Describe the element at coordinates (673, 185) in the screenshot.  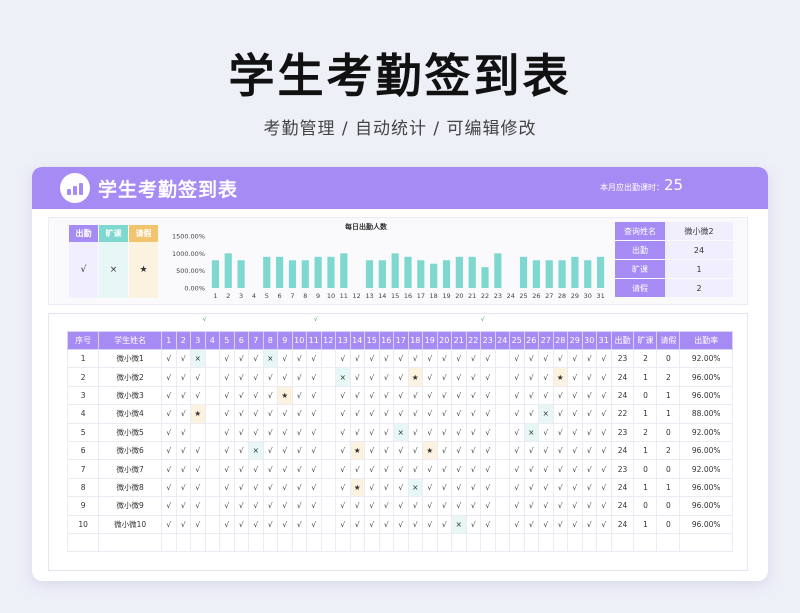
I see `required-days-value: 25` at that location.